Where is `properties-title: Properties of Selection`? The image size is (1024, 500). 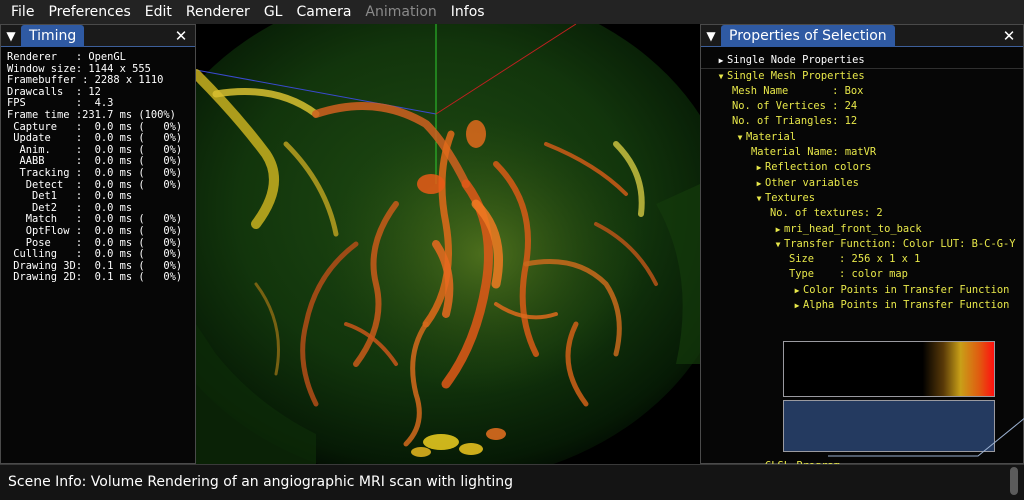 properties-title: Properties of Selection is located at coordinates (808, 35).